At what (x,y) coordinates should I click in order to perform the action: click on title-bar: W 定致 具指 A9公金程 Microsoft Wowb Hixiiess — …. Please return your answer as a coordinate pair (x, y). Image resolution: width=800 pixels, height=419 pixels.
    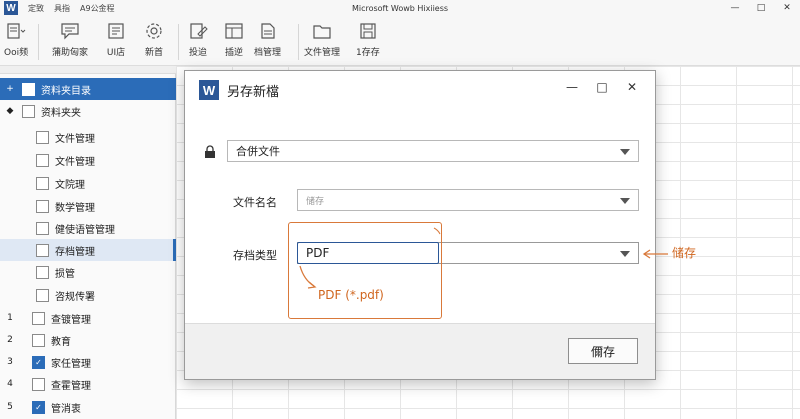
    Looking at the image, I should click on (400, 8).